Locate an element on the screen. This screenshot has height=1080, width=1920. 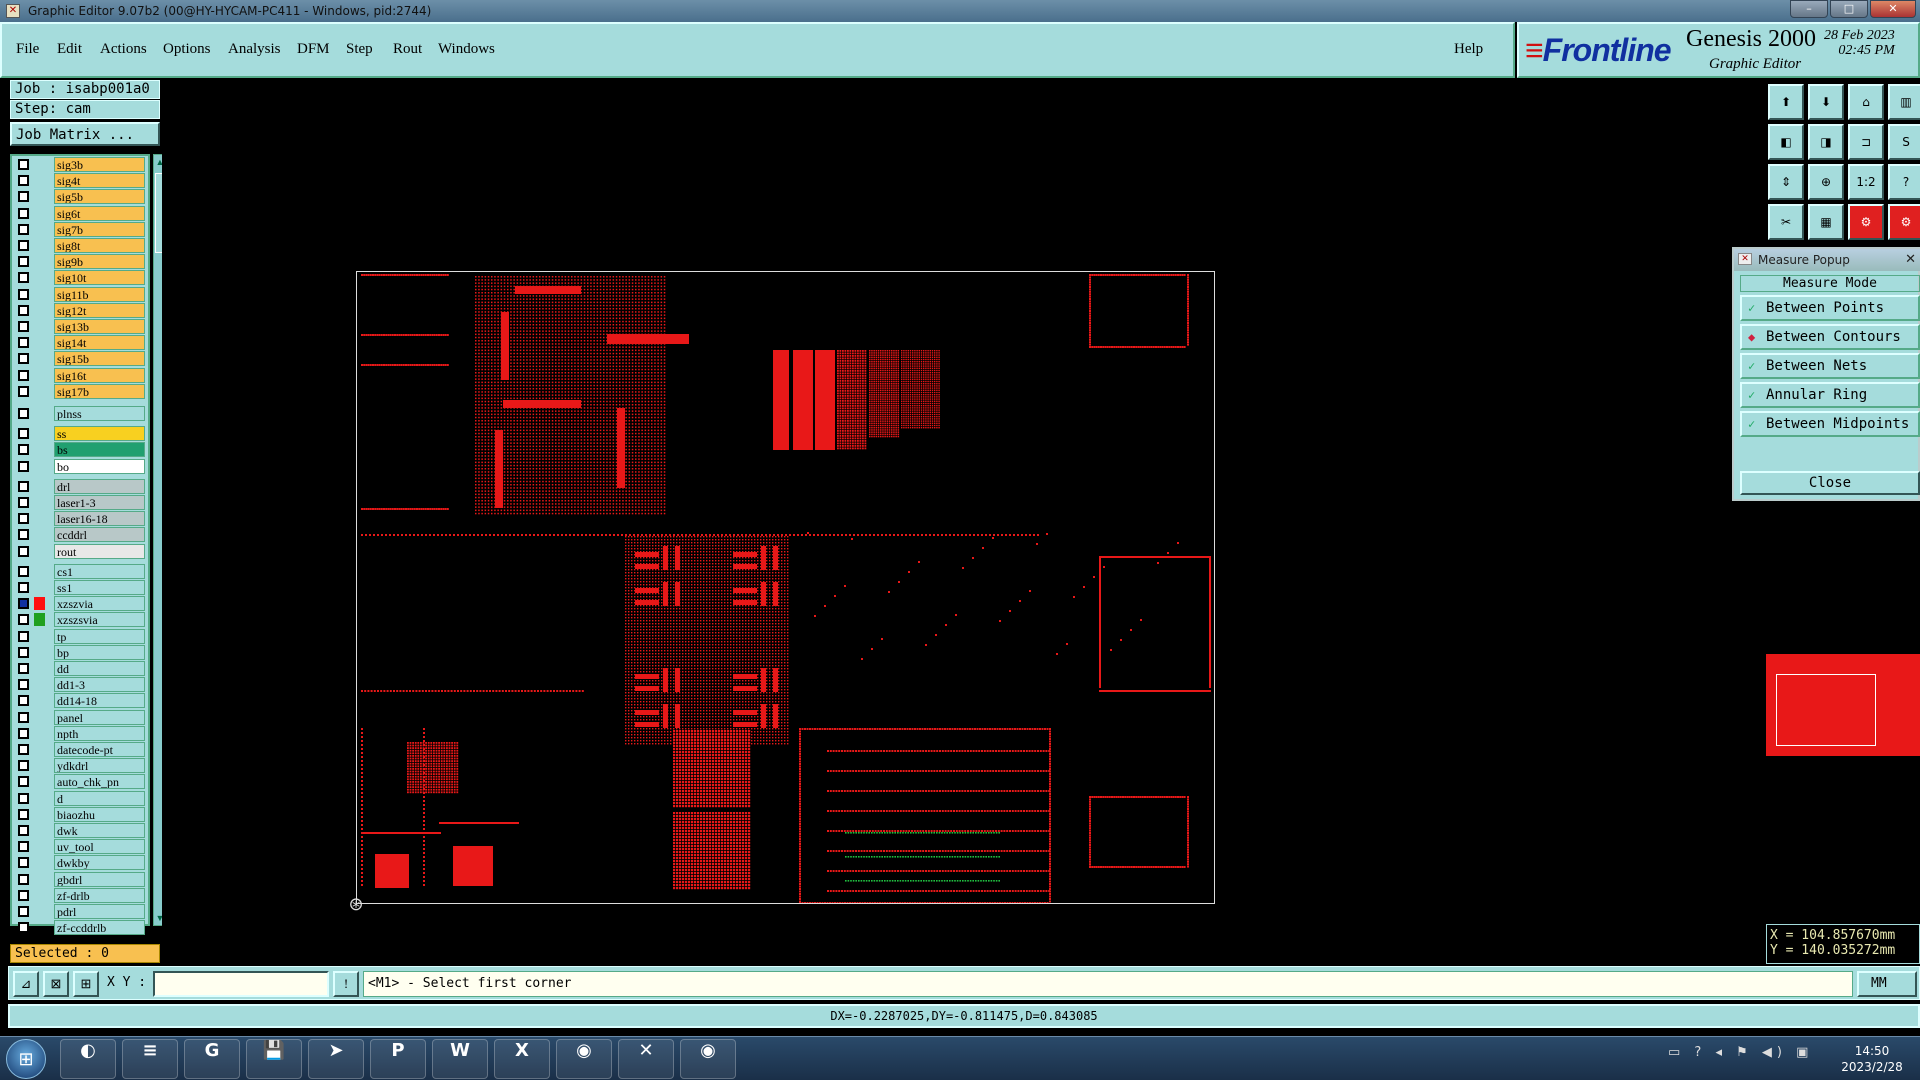
layer-name: dd is located at coordinates (99, 668).